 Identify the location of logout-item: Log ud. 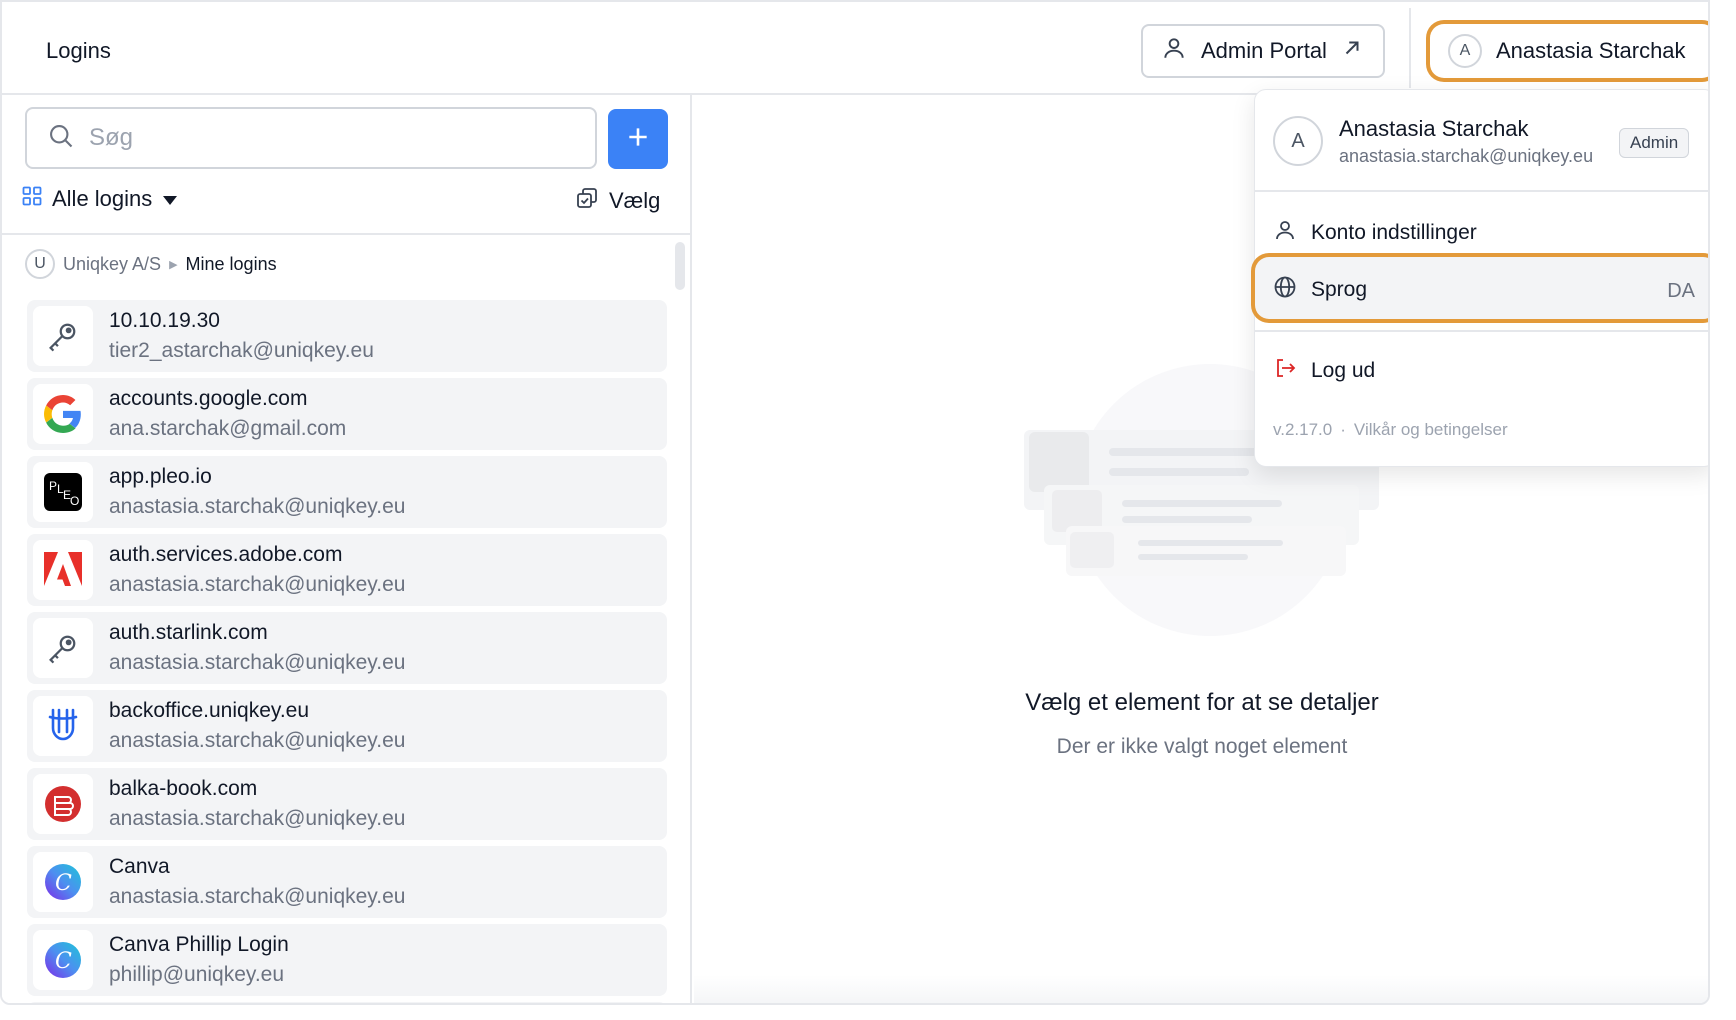
(1324, 371).